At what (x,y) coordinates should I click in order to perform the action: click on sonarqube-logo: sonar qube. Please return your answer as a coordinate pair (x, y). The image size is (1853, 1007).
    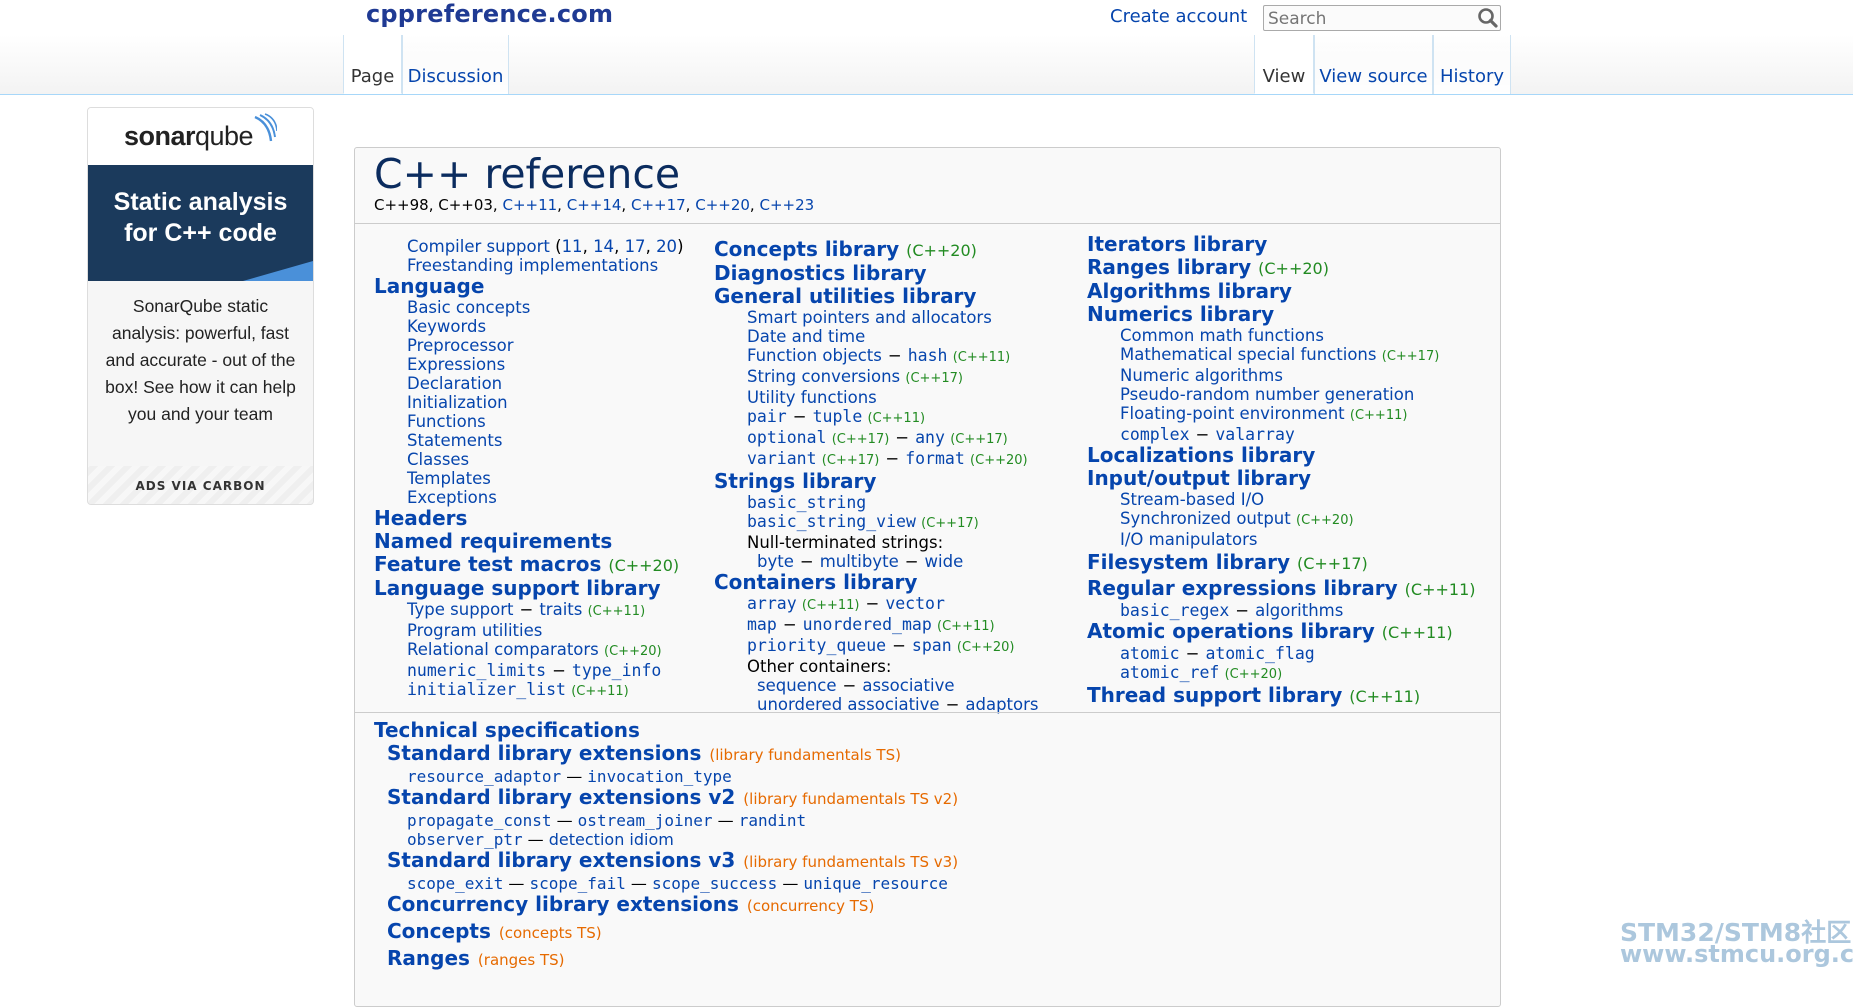
    Looking at the image, I should click on (200, 136).